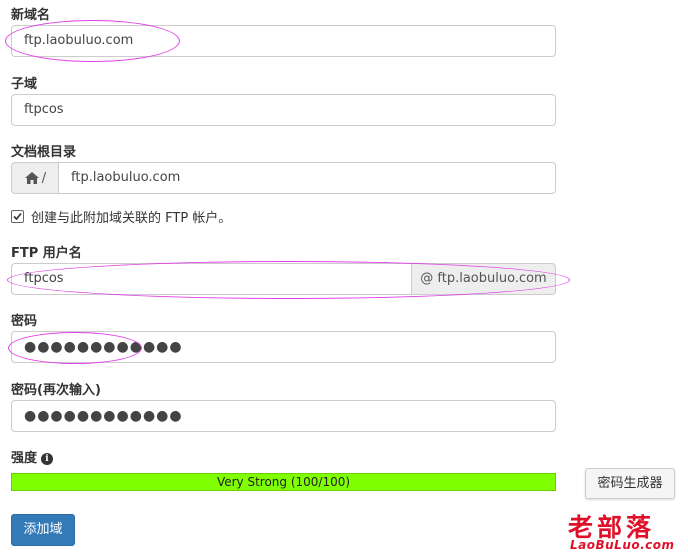 The width and height of the screenshot is (688, 557). I want to click on password-confirm-input: ●●●●●●●●●●●●, so click(283, 416).